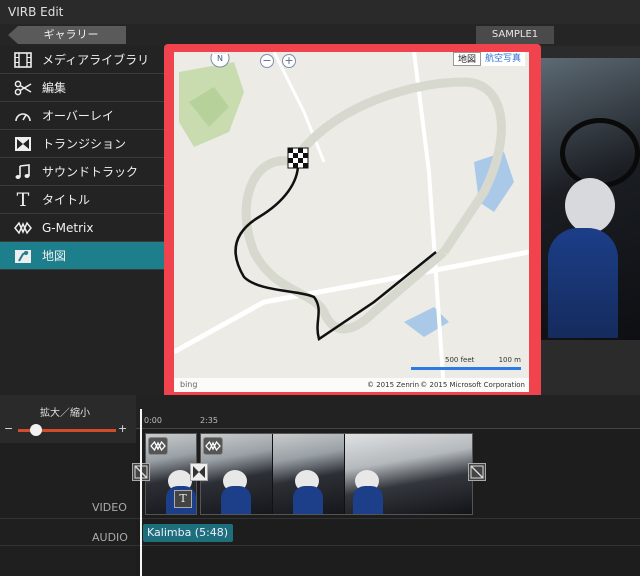  Describe the element at coordinates (82, 256) in the screenshot. I see `sidebar-item-map: 地図` at that location.